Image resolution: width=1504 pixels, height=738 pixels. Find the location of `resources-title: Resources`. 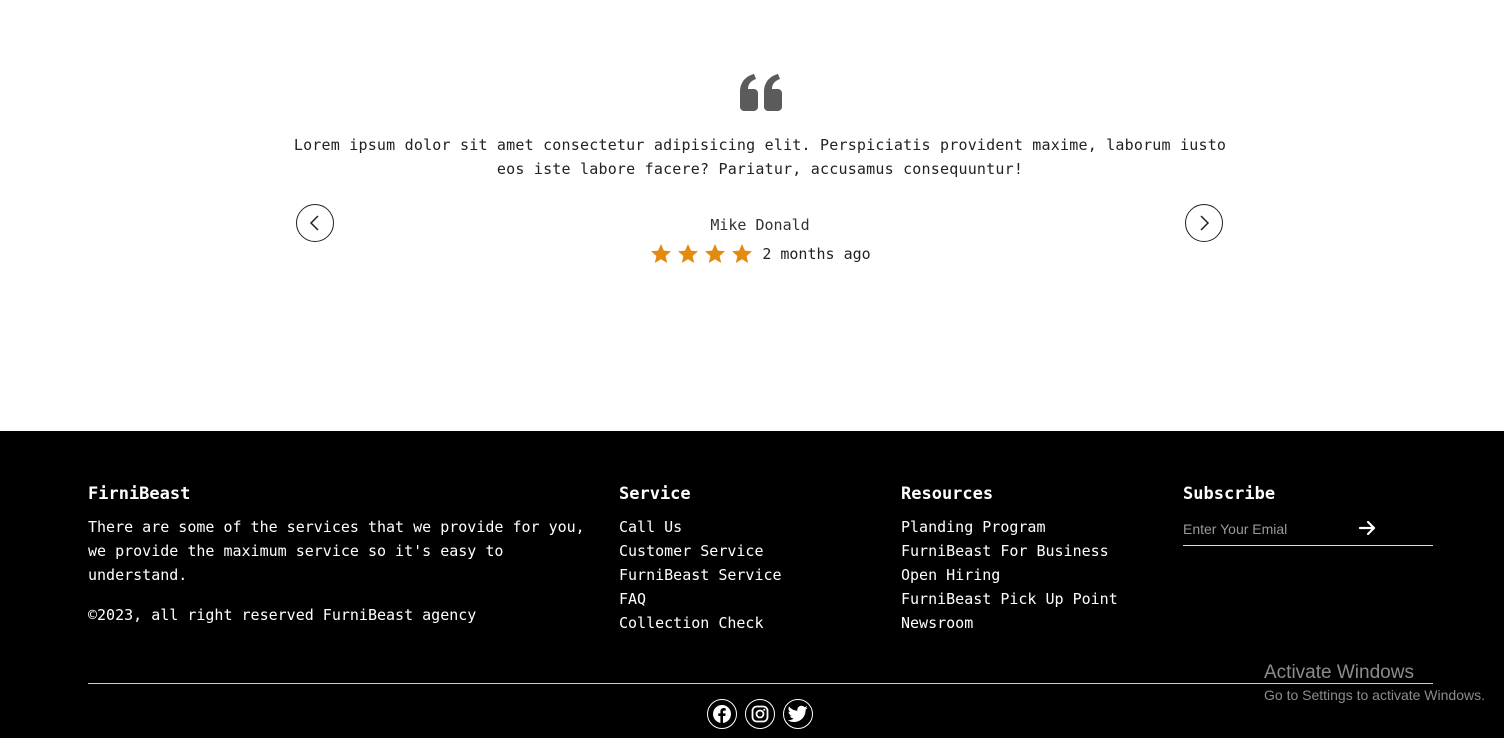

resources-title: Resources is located at coordinates (947, 494).